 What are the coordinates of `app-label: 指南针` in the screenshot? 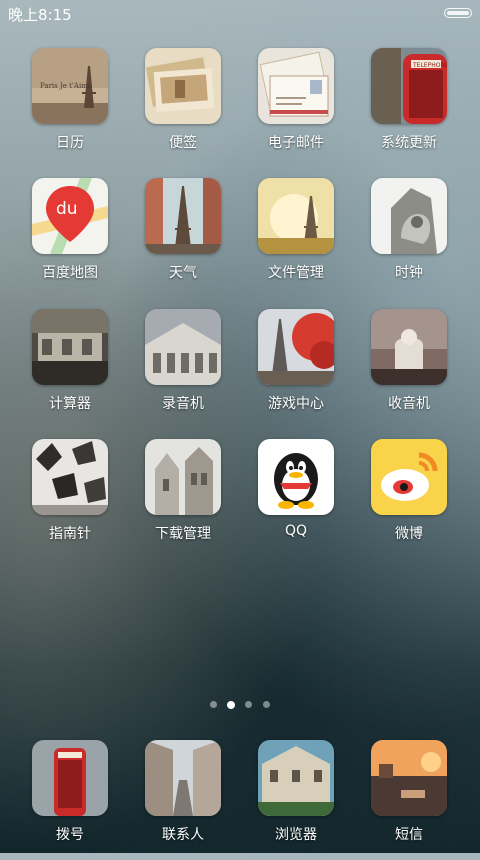 It's located at (70, 534).